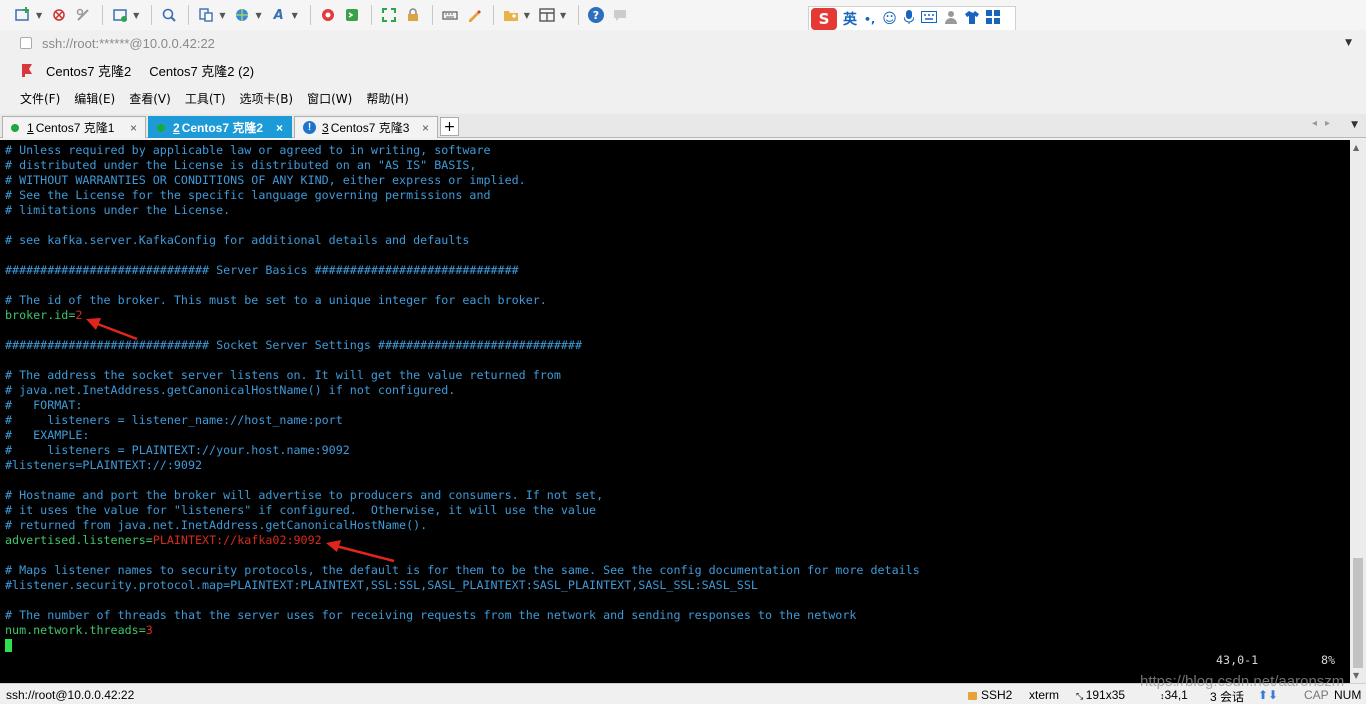  I want to click on globe-icon, so click(242, 15).